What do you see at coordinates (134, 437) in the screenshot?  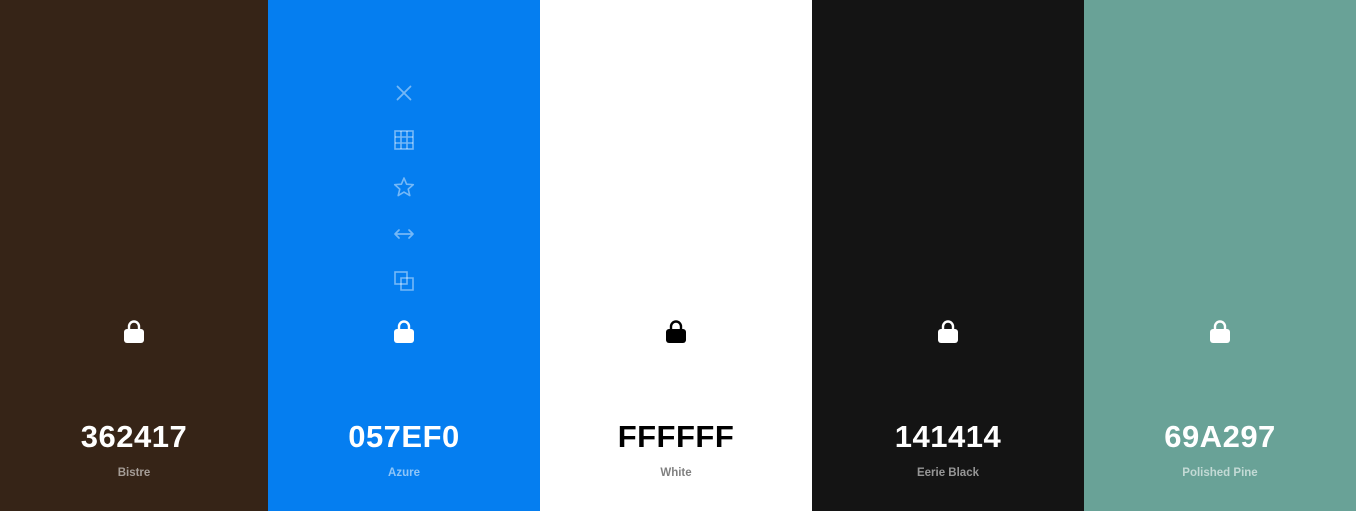 I see `hex-code: 362417` at bounding box center [134, 437].